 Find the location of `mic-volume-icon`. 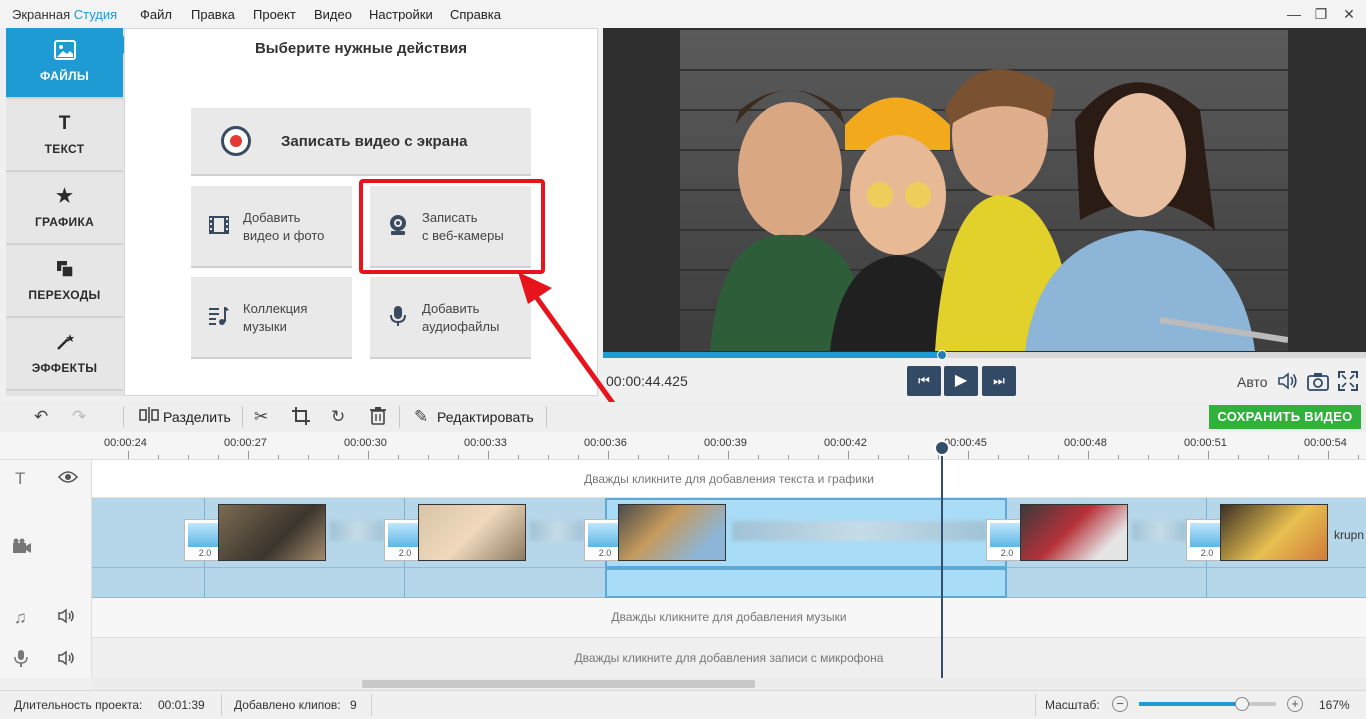

mic-volume-icon is located at coordinates (67, 660).